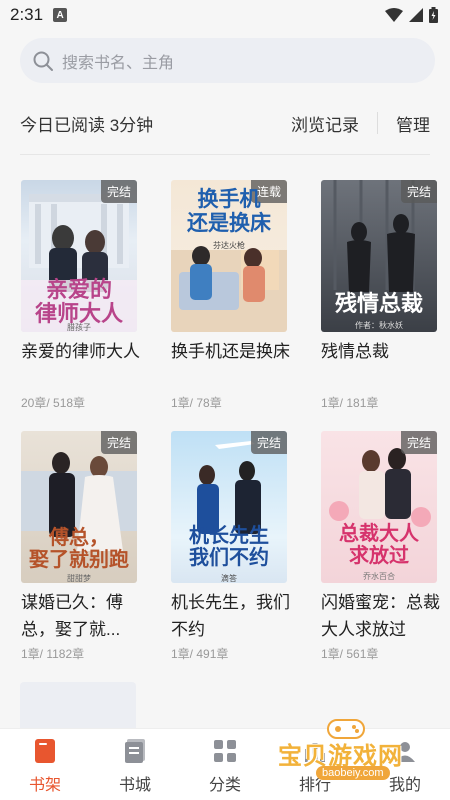  Describe the element at coordinates (413, 123) in the screenshot. I see `manage-button: 管理` at that location.